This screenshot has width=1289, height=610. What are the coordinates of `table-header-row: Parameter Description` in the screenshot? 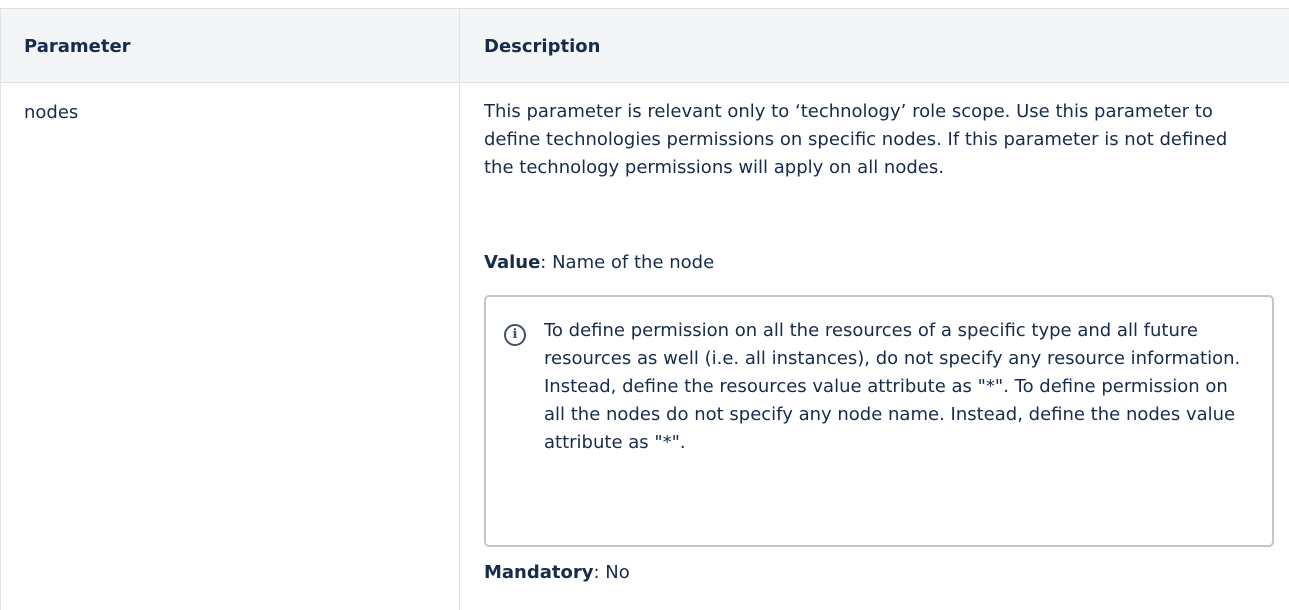 It's located at (645, 46).